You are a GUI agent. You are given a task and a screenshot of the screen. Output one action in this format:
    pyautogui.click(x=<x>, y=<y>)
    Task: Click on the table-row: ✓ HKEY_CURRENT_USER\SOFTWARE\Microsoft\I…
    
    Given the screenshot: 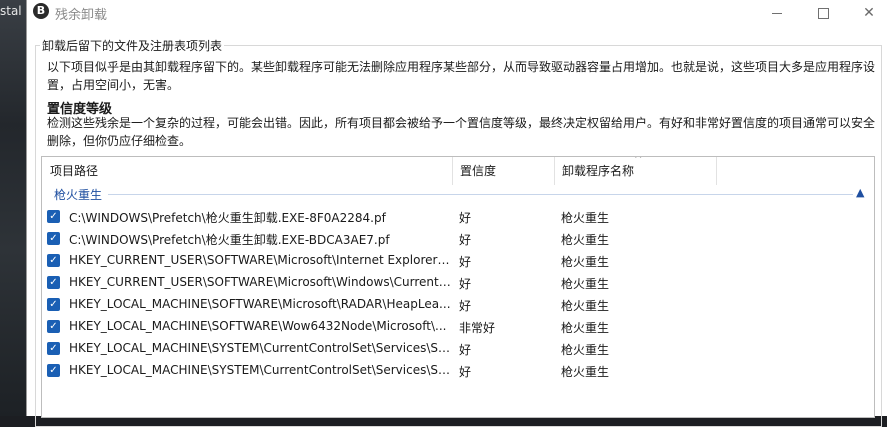 What is the action you would take?
    pyautogui.click(x=458, y=261)
    